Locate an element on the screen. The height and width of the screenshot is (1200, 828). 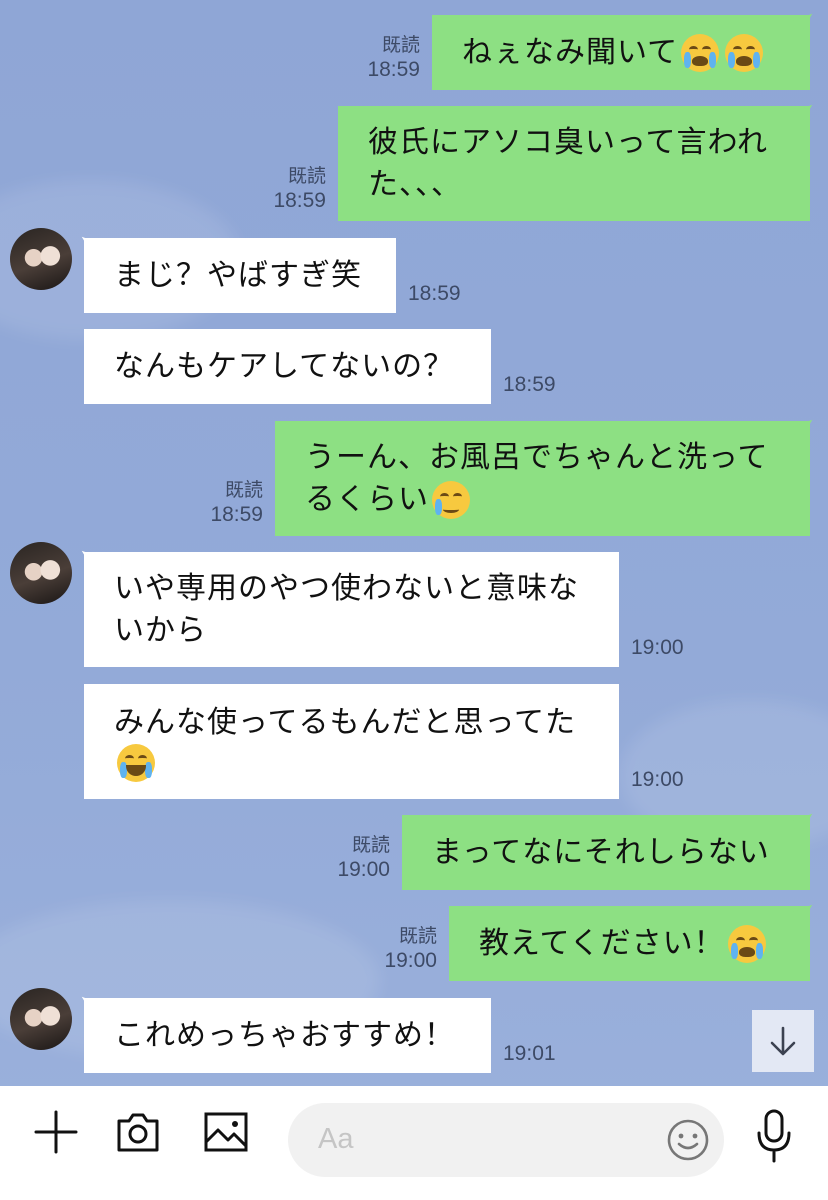
input-placeholder: Aa is located at coordinates (336, 1139).